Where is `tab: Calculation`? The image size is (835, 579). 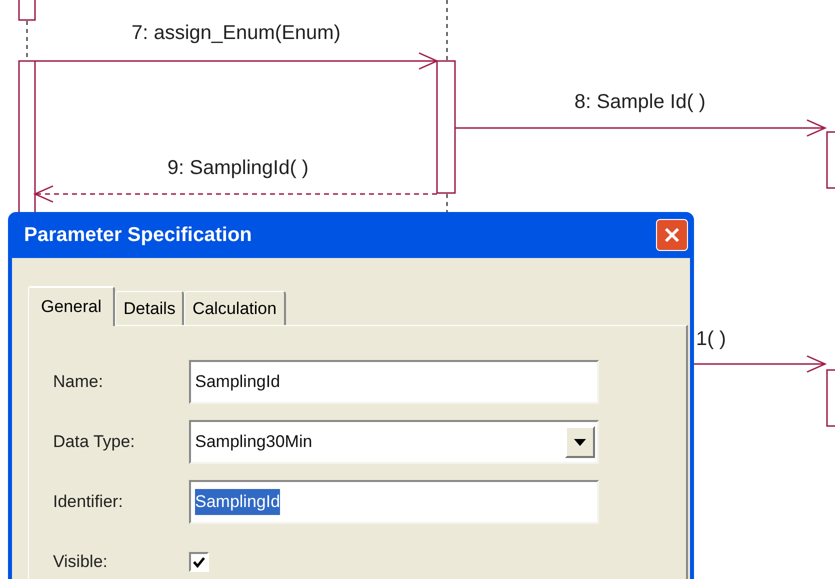
tab: Calculation is located at coordinates (235, 308).